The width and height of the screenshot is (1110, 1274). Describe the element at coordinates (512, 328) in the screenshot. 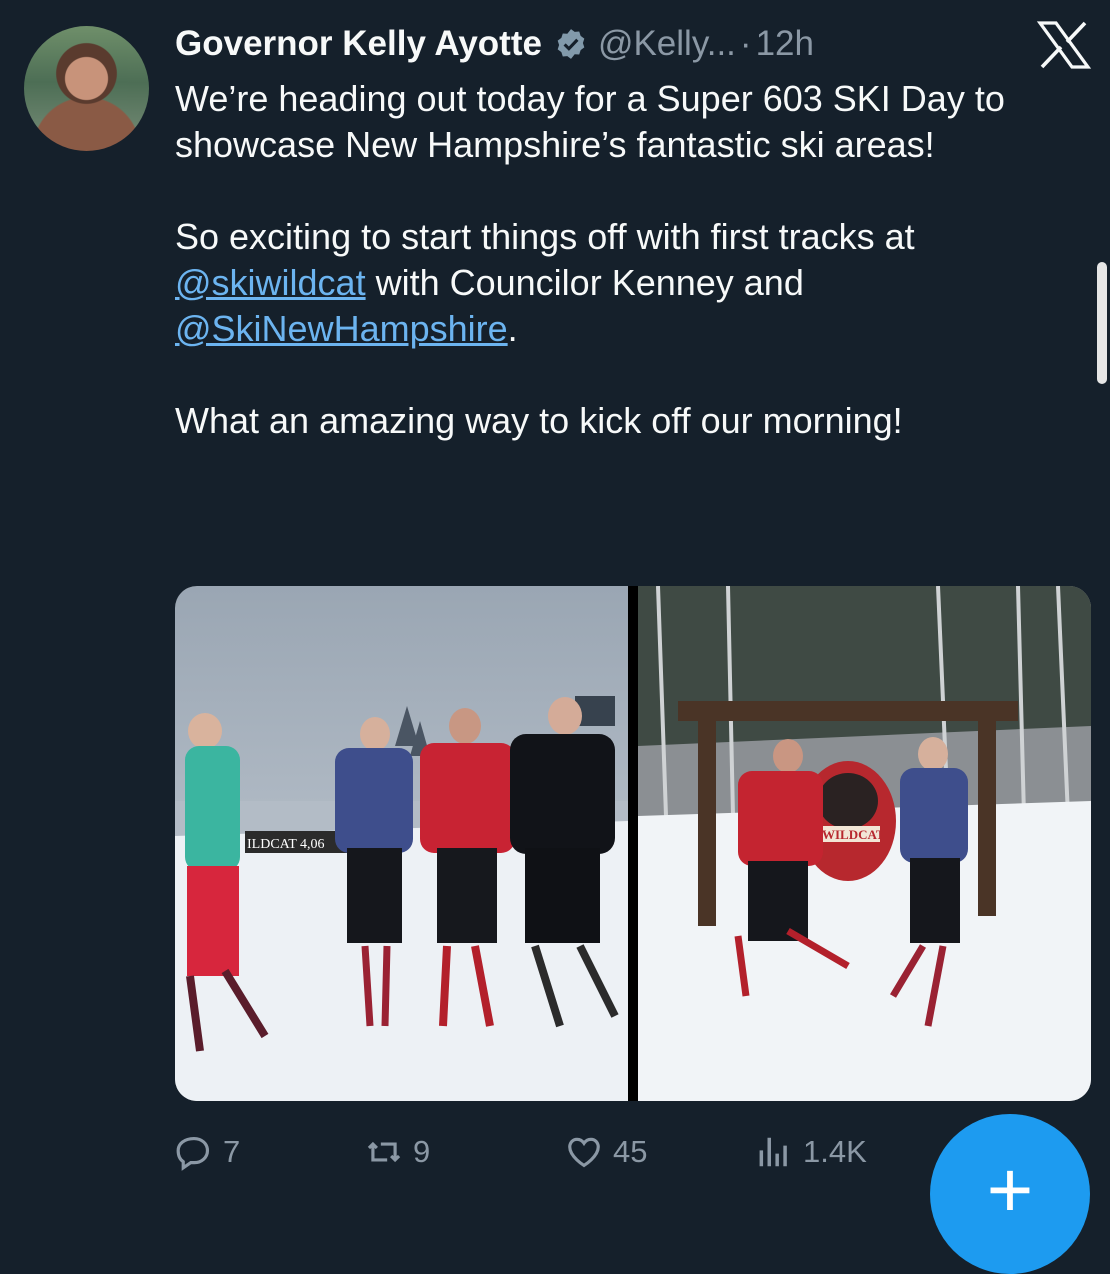

I see `tweet-text-segment: .` at that location.